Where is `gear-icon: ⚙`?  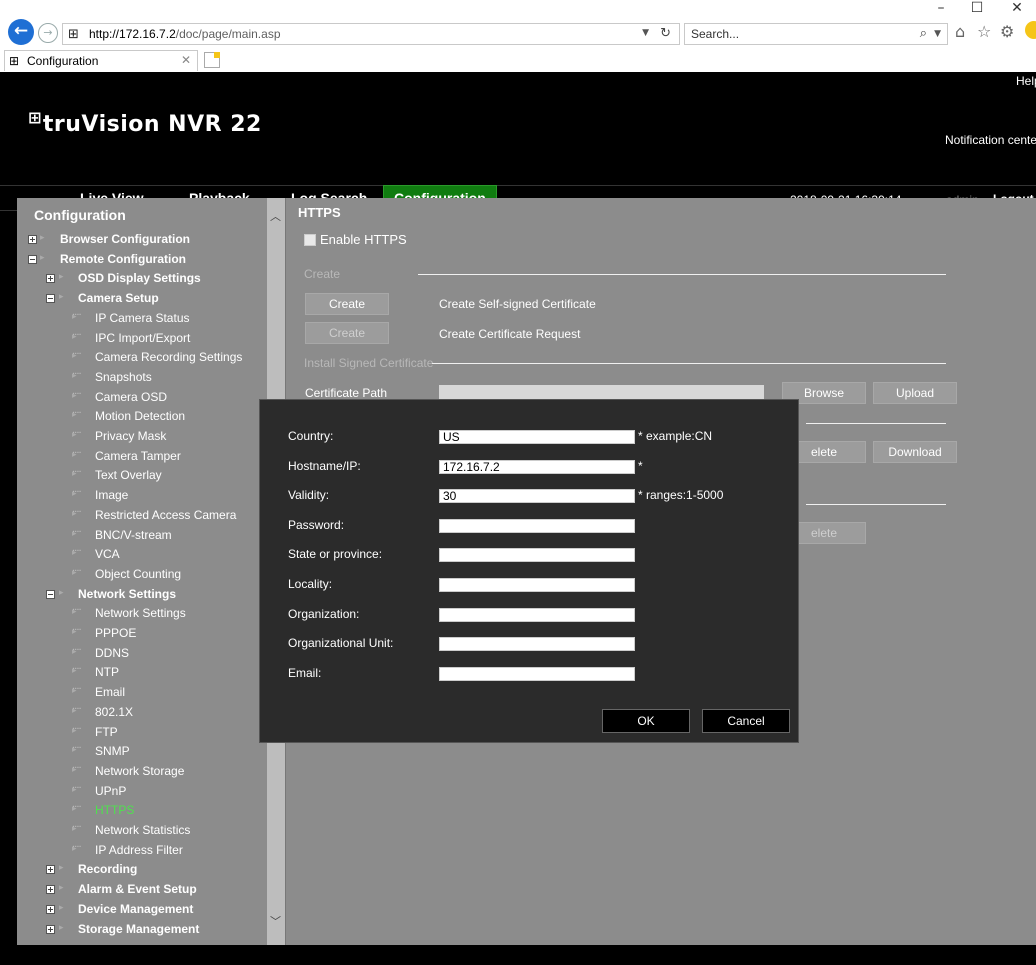 gear-icon: ⚙ is located at coordinates (1007, 31).